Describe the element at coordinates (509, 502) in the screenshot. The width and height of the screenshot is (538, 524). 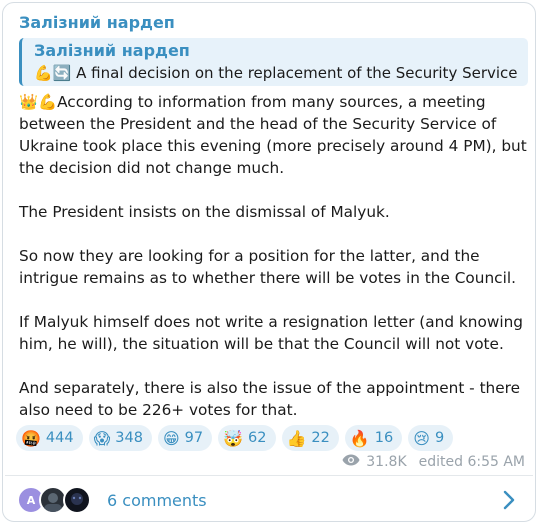
I see `chevron-right-icon` at that location.